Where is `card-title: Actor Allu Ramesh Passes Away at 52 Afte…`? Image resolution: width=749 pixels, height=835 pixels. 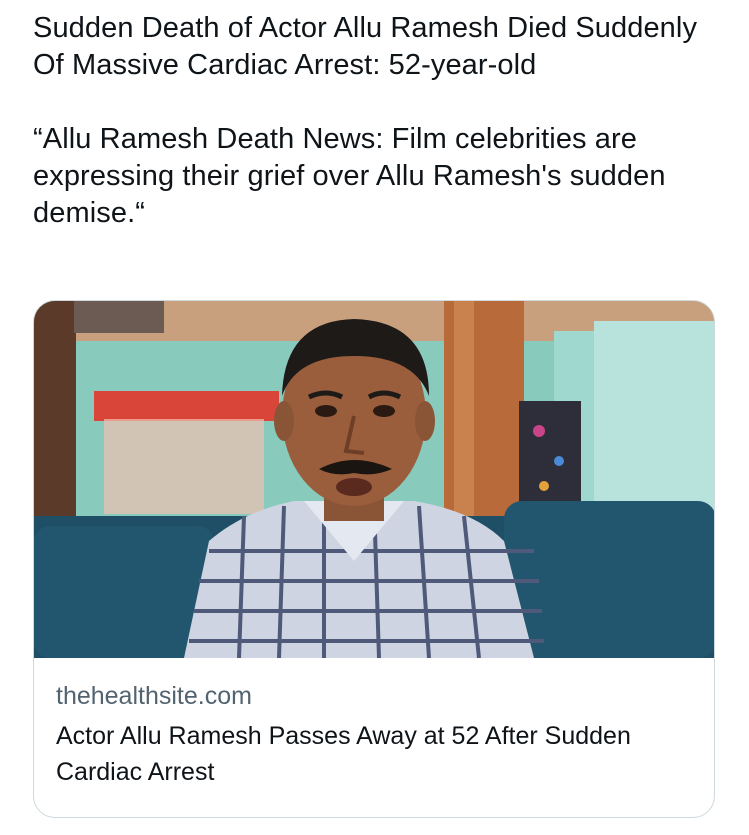 card-title: Actor Allu Ramesh Passes Away at 52 Afte… is located at coordinates (366, 754).